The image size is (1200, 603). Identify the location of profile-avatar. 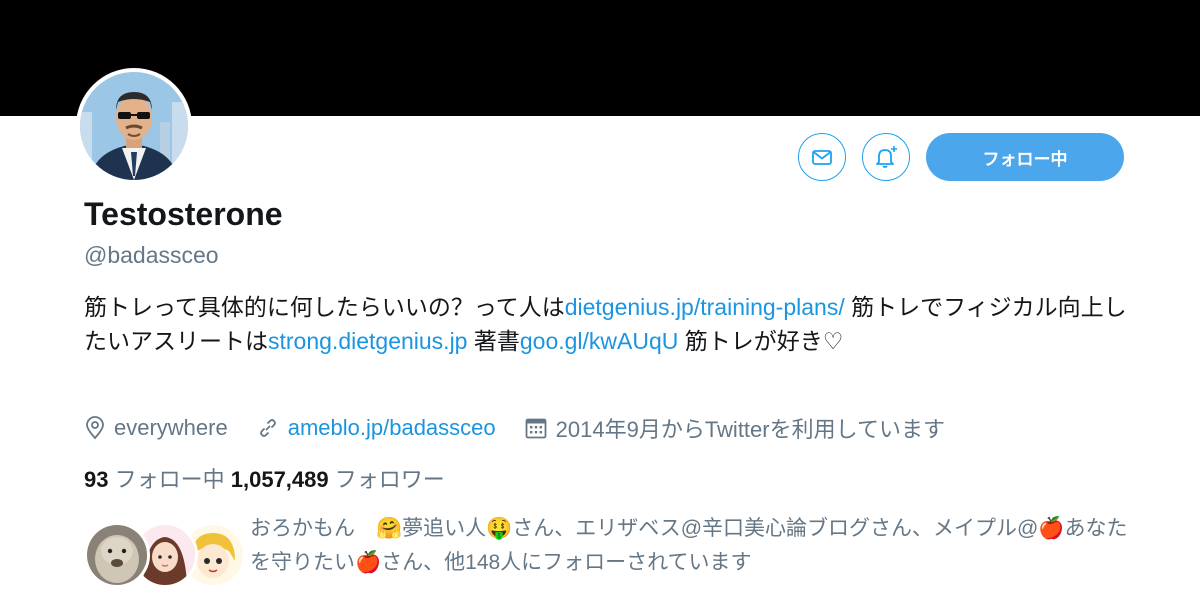
(134, 126).